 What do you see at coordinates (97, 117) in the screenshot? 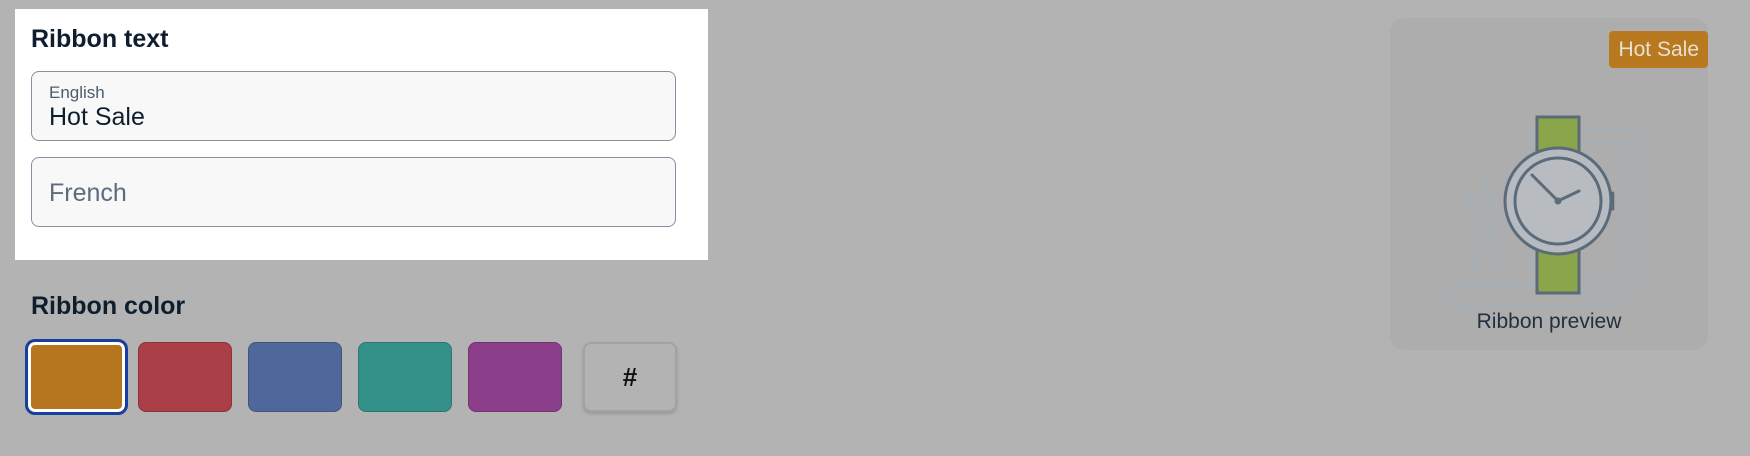
I see `english-field-value: Hot Sale` at bounding box center [97, 117].